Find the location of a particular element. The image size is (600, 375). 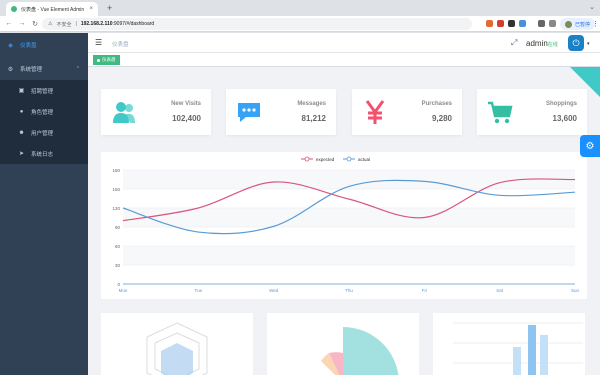

settings-icon: ⚙ is located at coordinates (10, 69).